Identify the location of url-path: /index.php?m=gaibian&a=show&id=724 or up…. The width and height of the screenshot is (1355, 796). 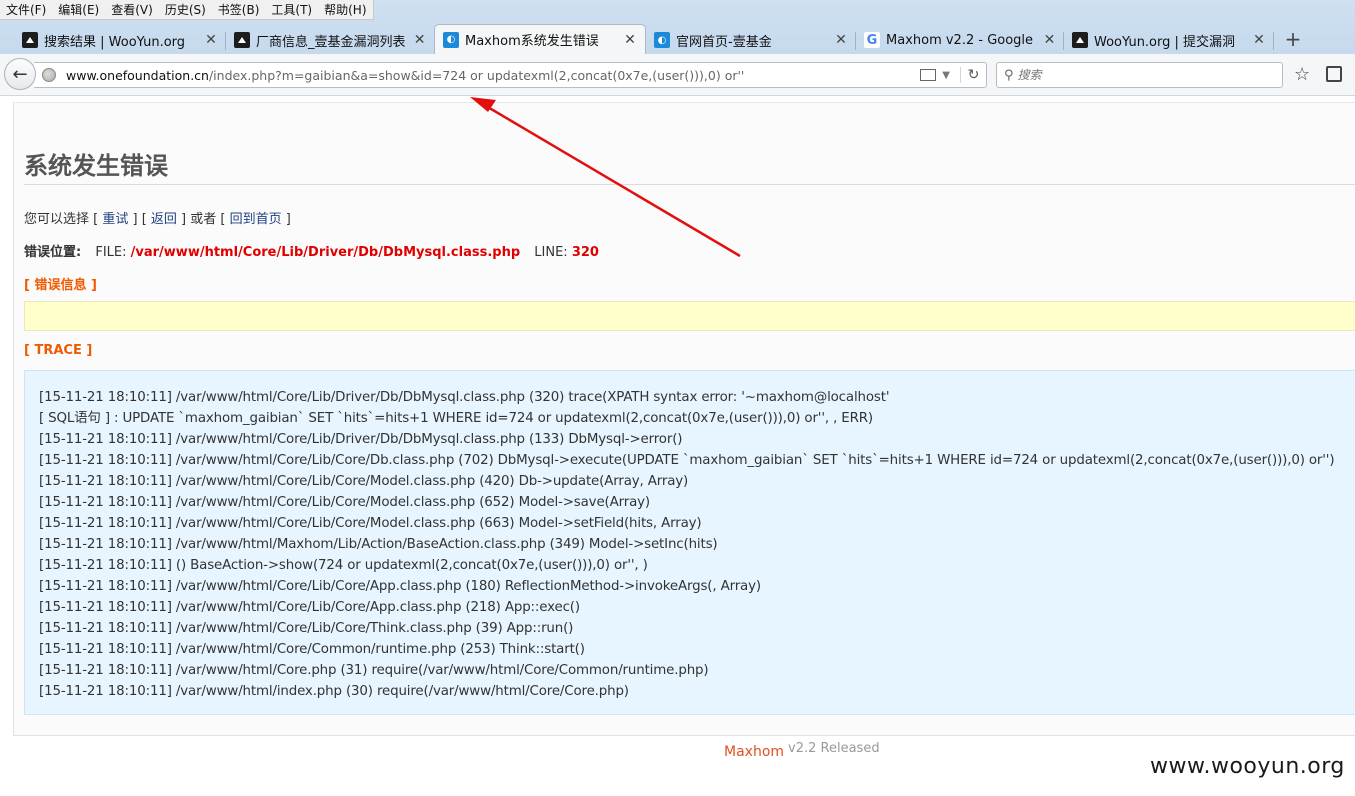
(476, 75).